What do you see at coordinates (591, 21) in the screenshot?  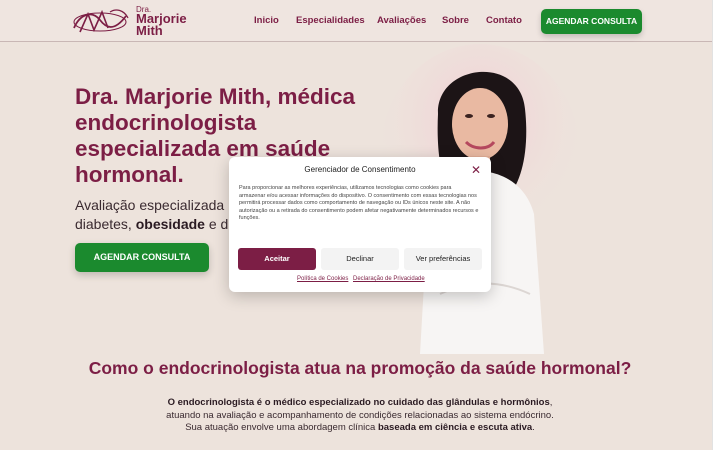 I see `header-schedule-button: AGENDAR CONSULTA` at bounding box center [591, 21].